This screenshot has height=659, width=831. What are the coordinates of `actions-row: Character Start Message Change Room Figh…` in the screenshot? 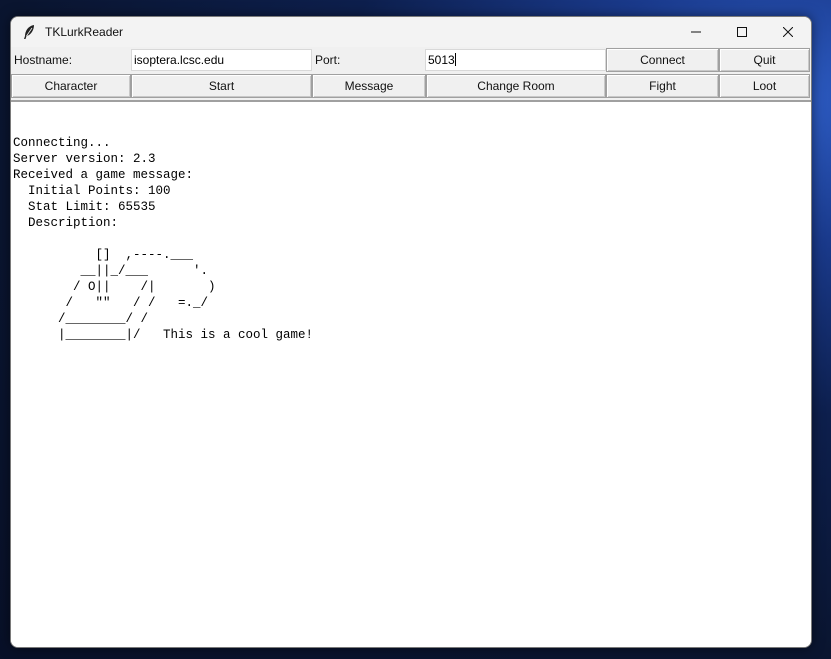 It's located at (411, 86).